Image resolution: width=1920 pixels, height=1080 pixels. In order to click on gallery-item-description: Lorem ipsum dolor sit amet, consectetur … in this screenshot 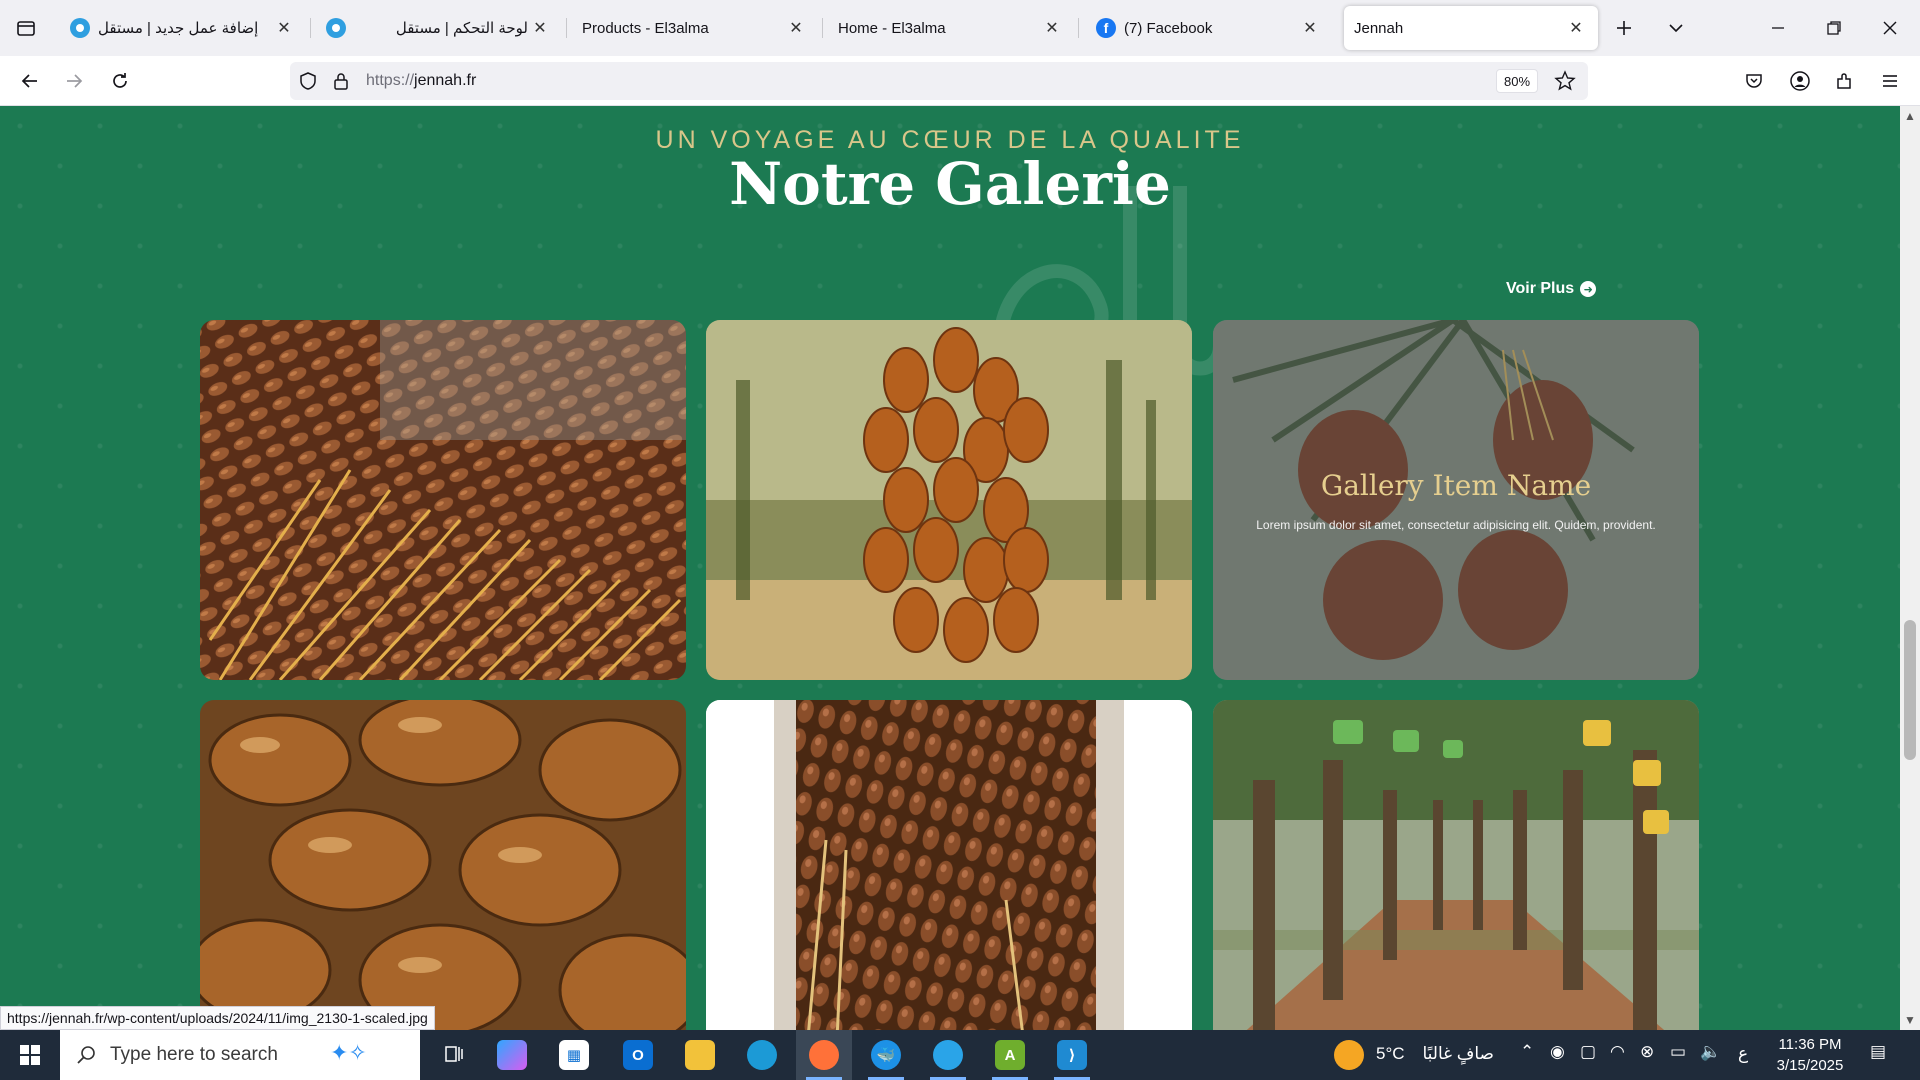, I will do `click(1456, 524)`.